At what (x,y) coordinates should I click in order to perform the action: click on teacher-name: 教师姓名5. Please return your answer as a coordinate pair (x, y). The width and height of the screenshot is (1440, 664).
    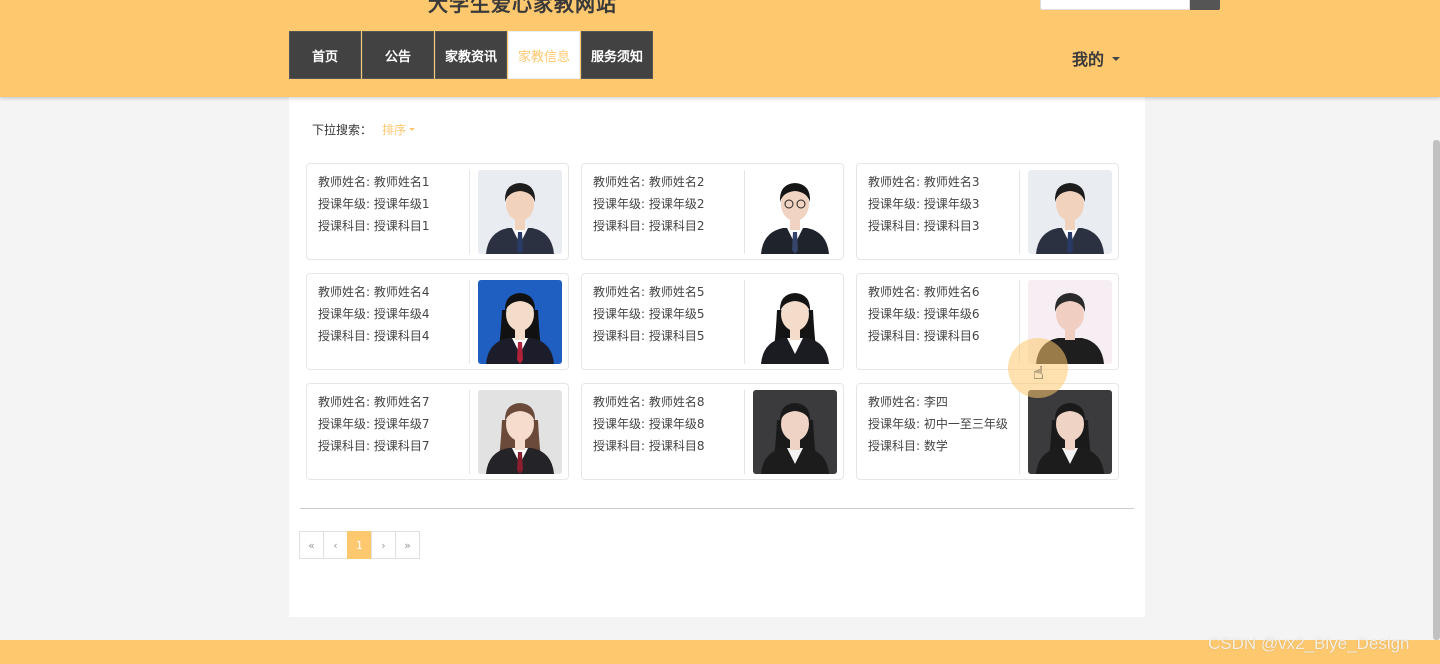
    Looking at the image, I should click on (676, 292).